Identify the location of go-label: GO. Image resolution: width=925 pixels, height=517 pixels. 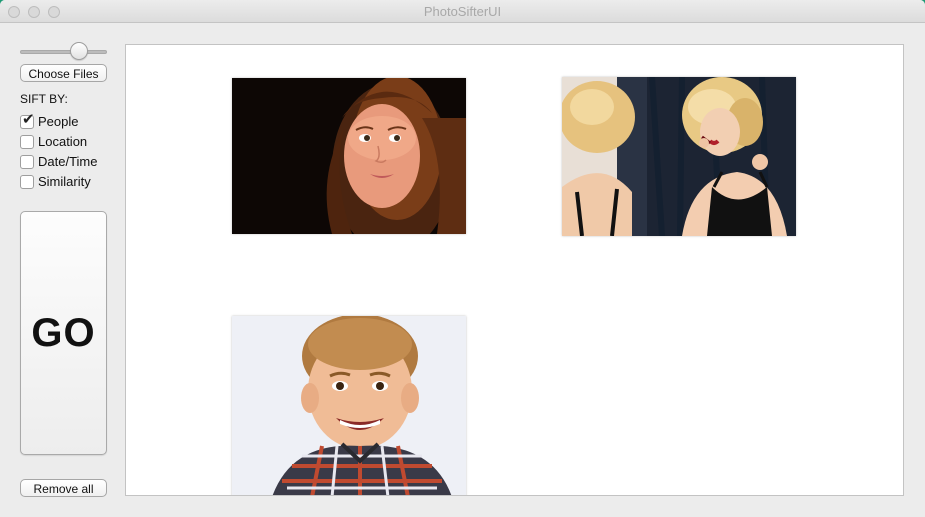
(63, 332).